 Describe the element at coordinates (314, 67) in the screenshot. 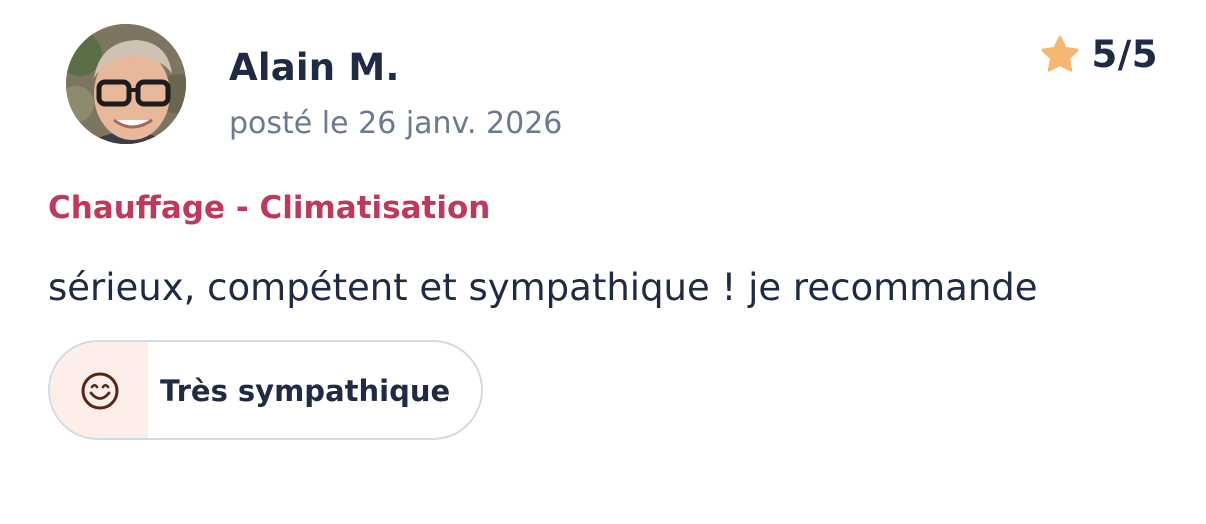

I see `author-name: Alain M.` at that location.